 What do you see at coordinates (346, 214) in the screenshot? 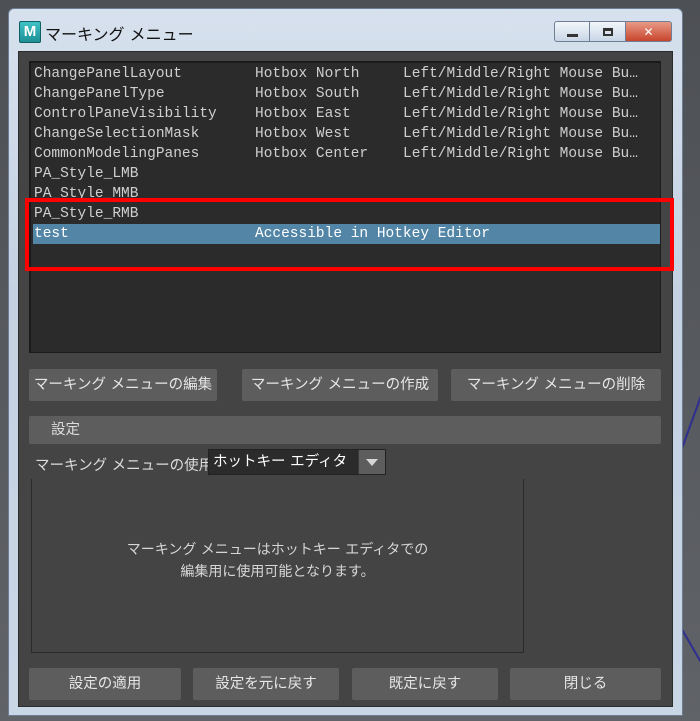
I see `list-item: PA_Style_RMB` at bounding box center [346, 214].